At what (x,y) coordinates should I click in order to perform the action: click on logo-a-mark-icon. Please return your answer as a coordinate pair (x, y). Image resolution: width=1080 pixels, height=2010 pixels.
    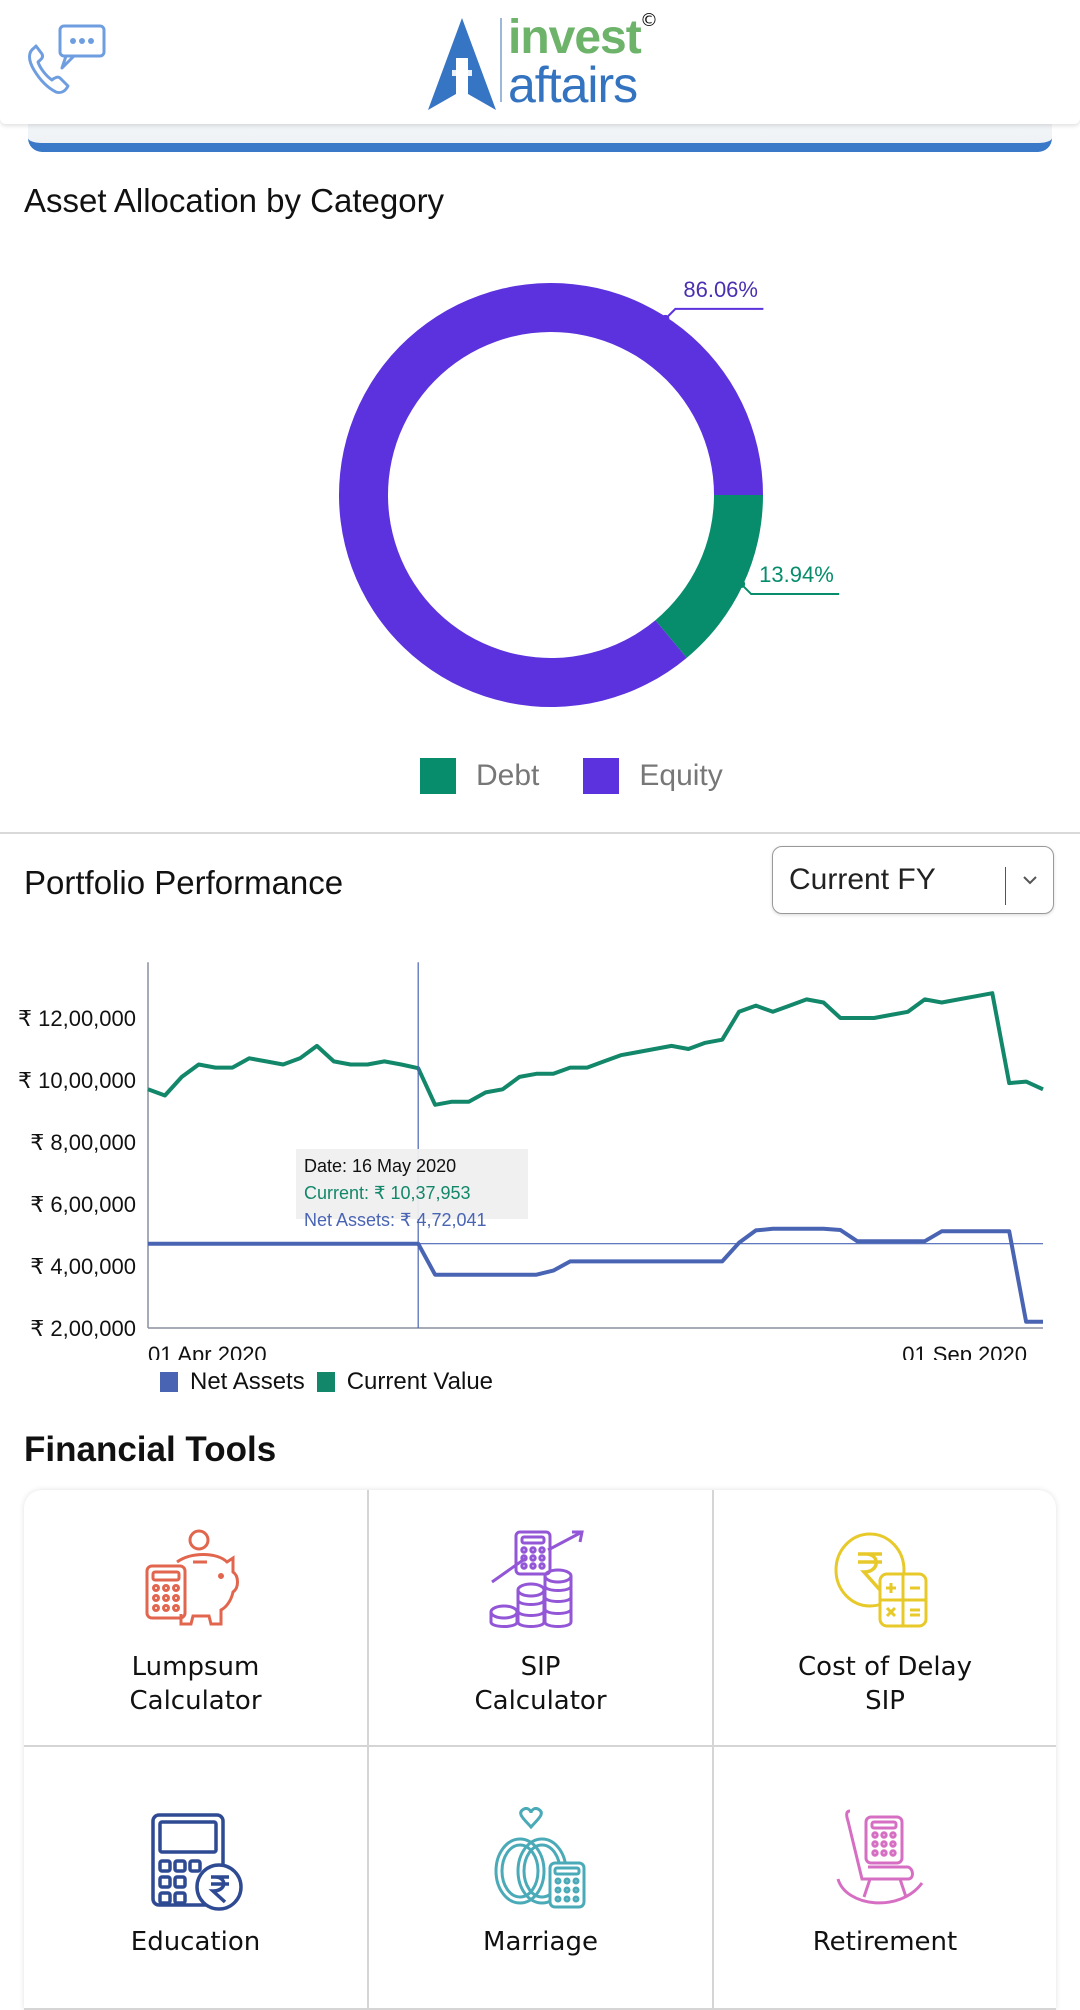
    Looking at the image, I should click on (462, 64).